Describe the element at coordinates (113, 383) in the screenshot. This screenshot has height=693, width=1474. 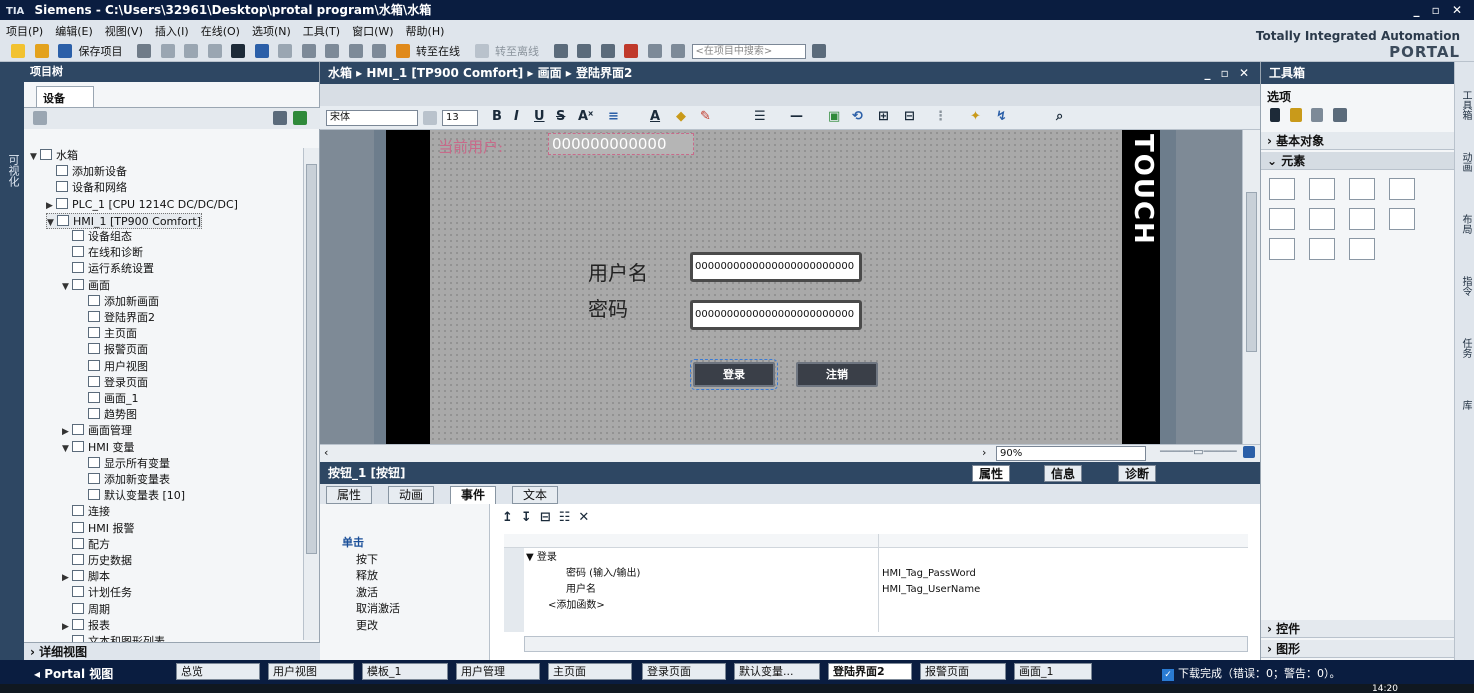
I see `tree-node: 登录页面` at that location.